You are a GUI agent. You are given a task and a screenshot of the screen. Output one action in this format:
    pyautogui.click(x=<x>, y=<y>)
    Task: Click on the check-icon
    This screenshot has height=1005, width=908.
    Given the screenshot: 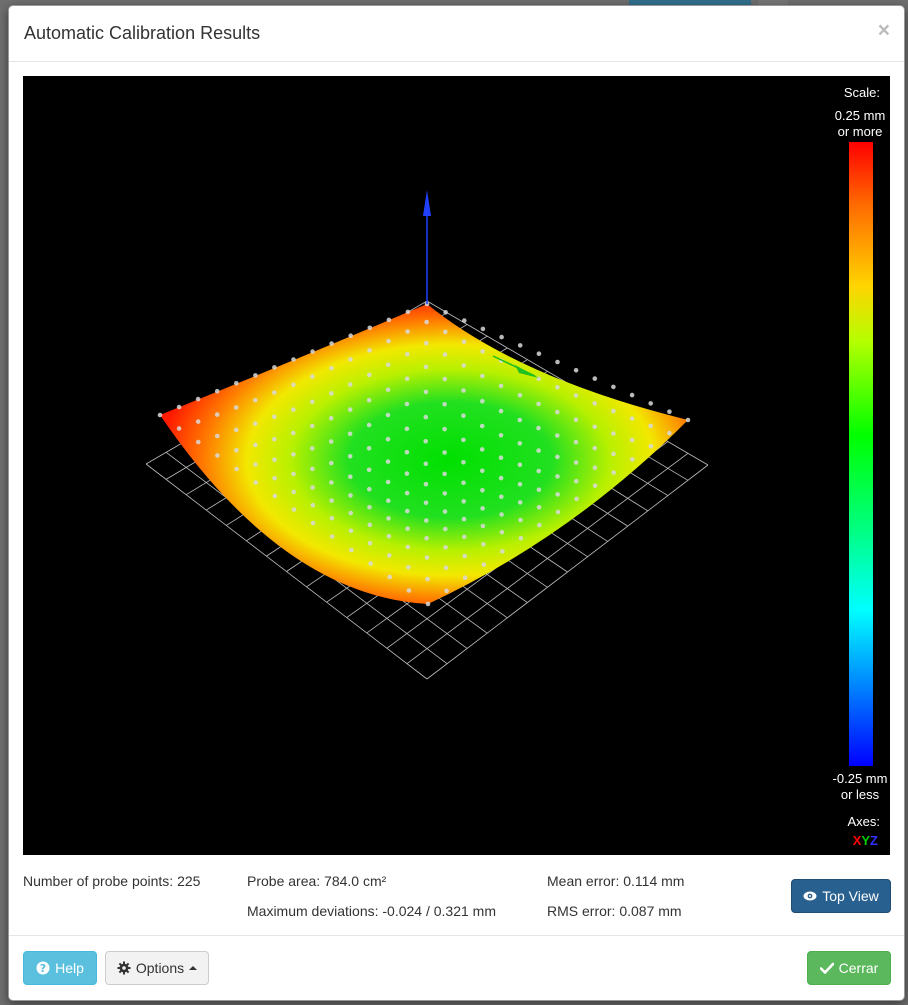 What is the action you would take?
    pyautogui.click(x=826, y=968)
    